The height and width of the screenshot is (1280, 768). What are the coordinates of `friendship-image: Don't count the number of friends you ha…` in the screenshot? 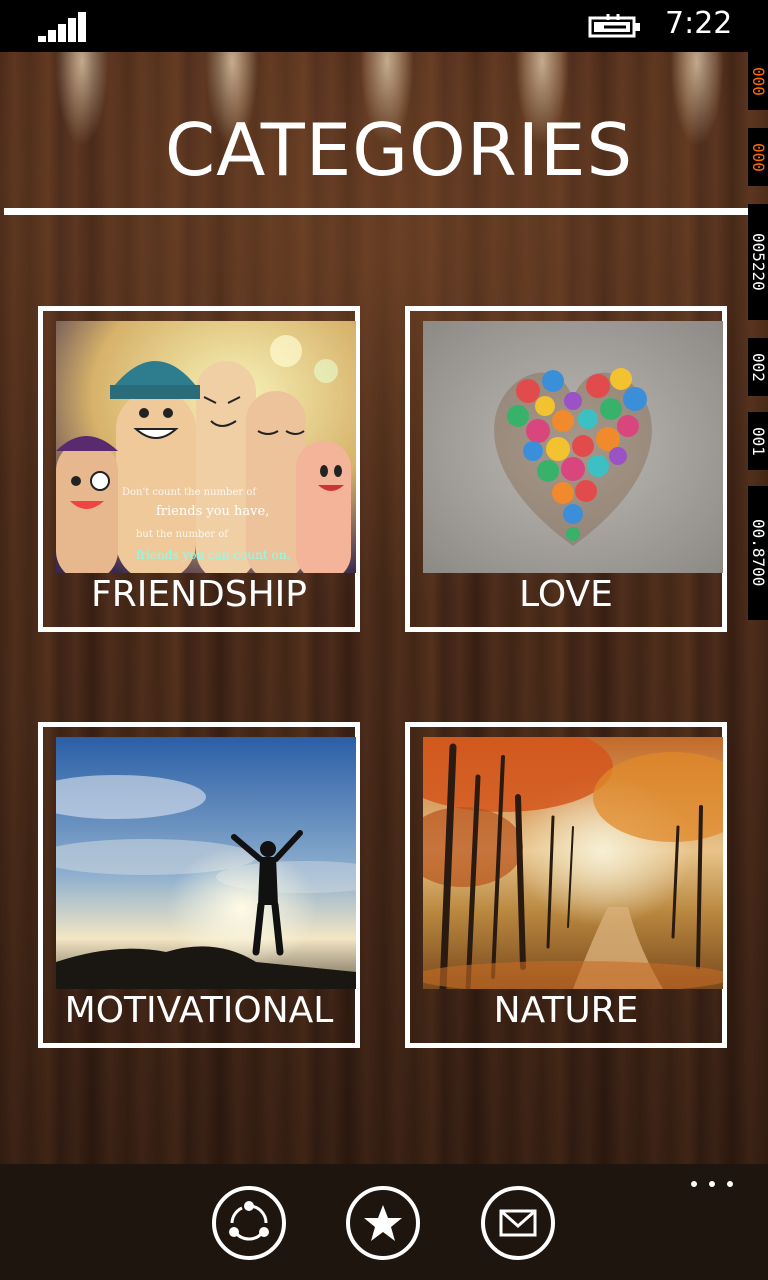 It's located at (206, 447).